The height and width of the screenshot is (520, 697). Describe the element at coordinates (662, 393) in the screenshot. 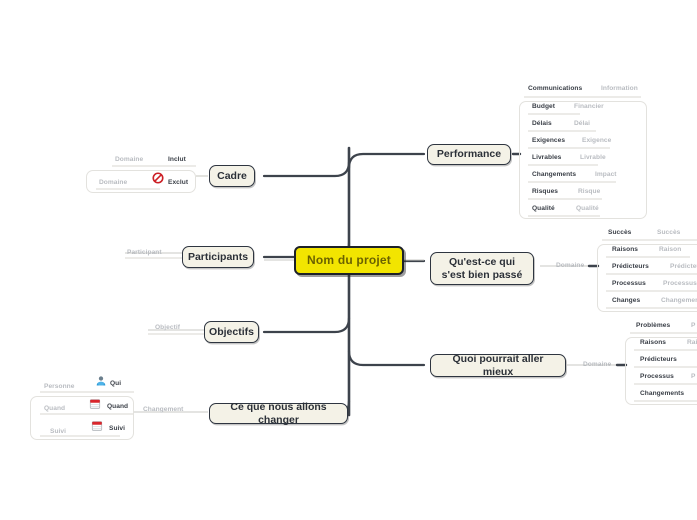

I see `leaf-primary-changements-am: Changements` at that location.